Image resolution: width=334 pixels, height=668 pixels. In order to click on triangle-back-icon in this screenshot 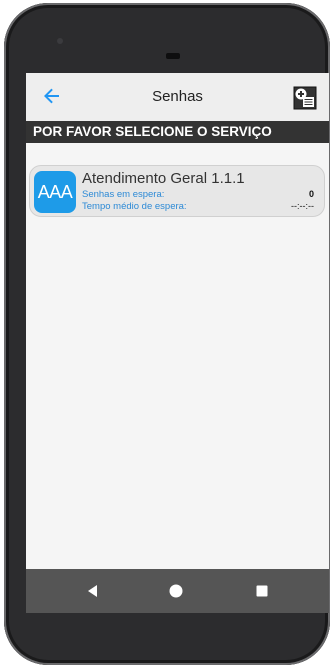, I will do `click(92, 591)`.